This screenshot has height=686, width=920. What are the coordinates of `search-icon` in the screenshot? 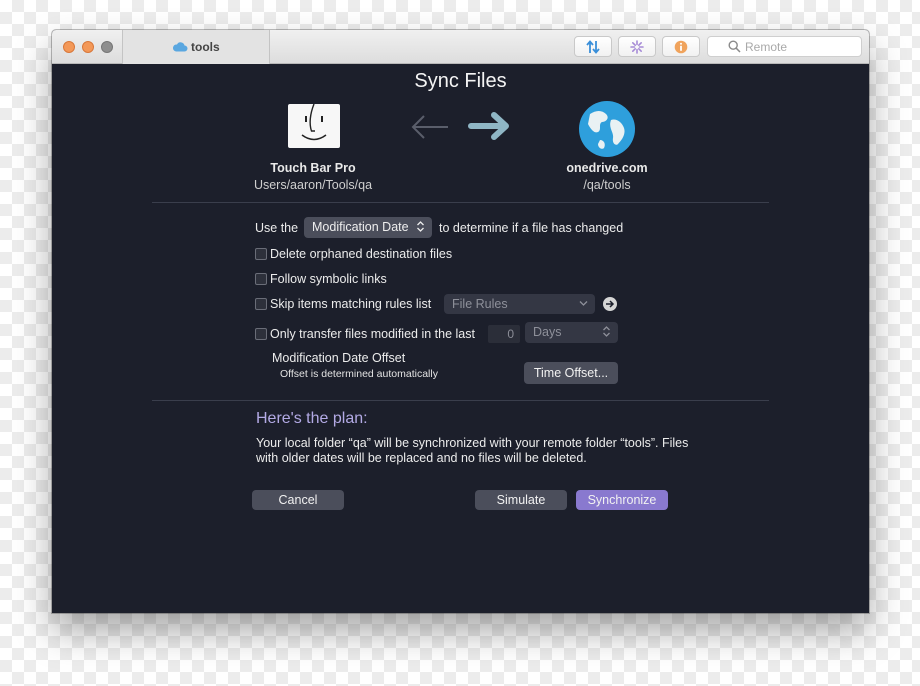 It's located at (734, 46).